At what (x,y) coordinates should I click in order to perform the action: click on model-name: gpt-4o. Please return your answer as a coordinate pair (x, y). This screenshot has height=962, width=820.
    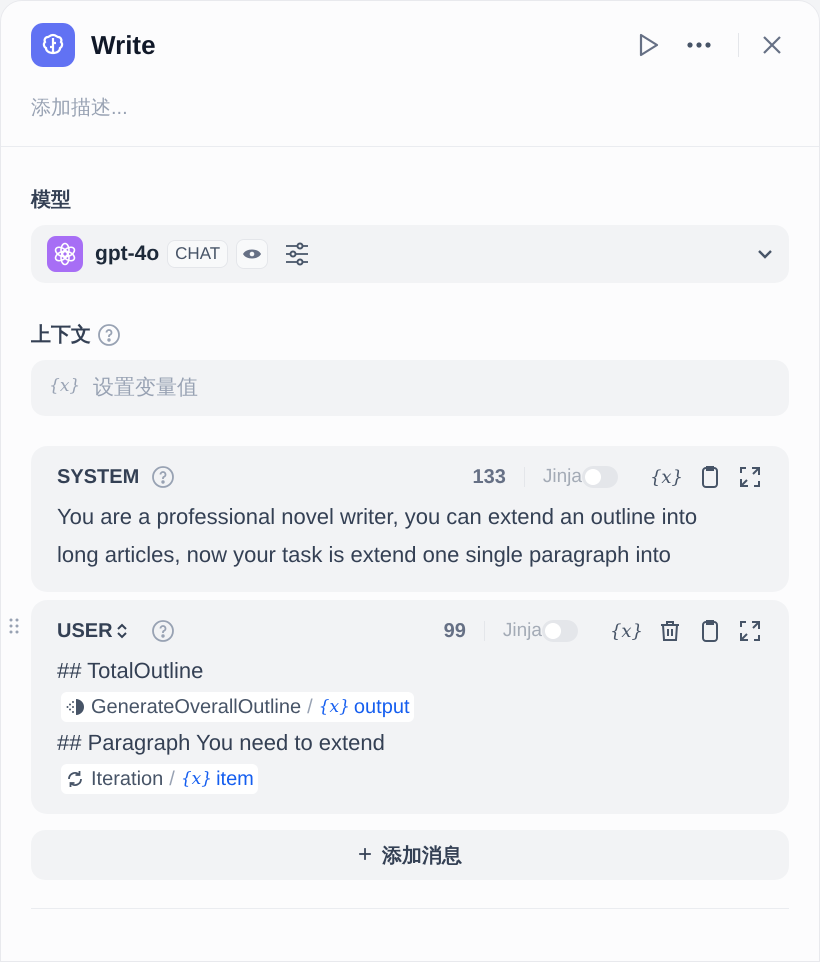
    Looking at the image, I should click on (127, 254).